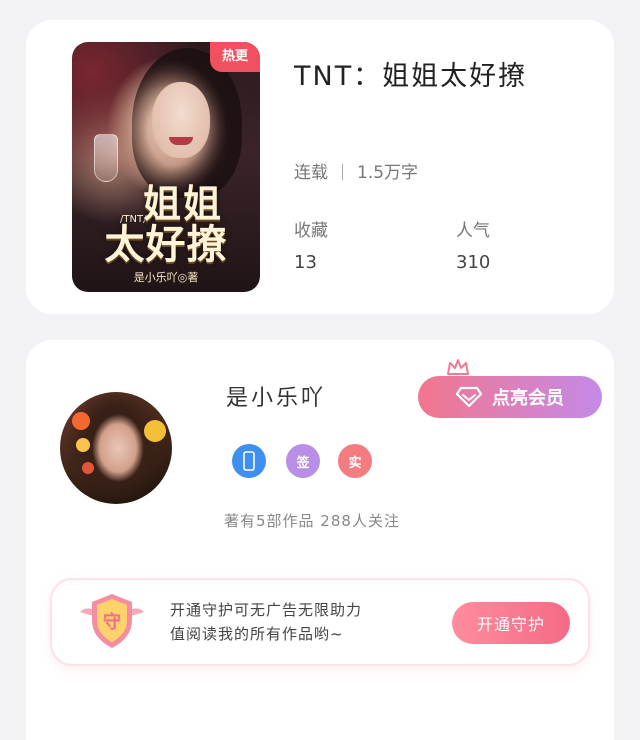 This screenshot has width=640, height=740. I want to click on sign-badge: 签, so click(303, 461).